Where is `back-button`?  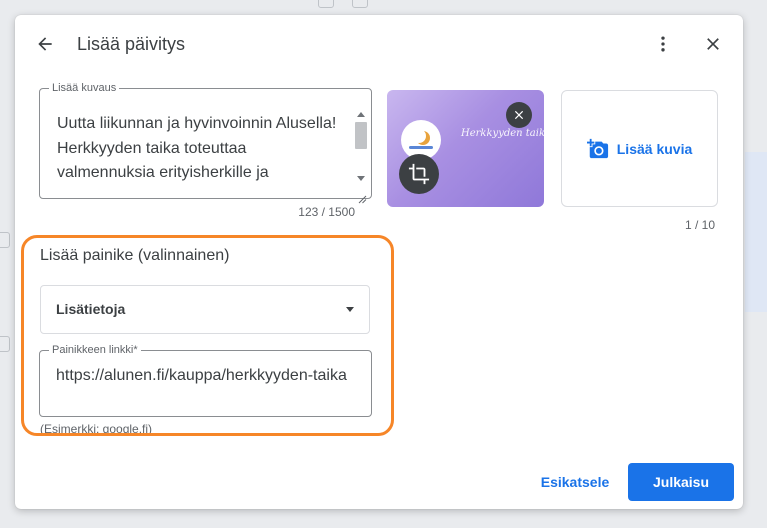 back-button is located at coordinates (45, 44).